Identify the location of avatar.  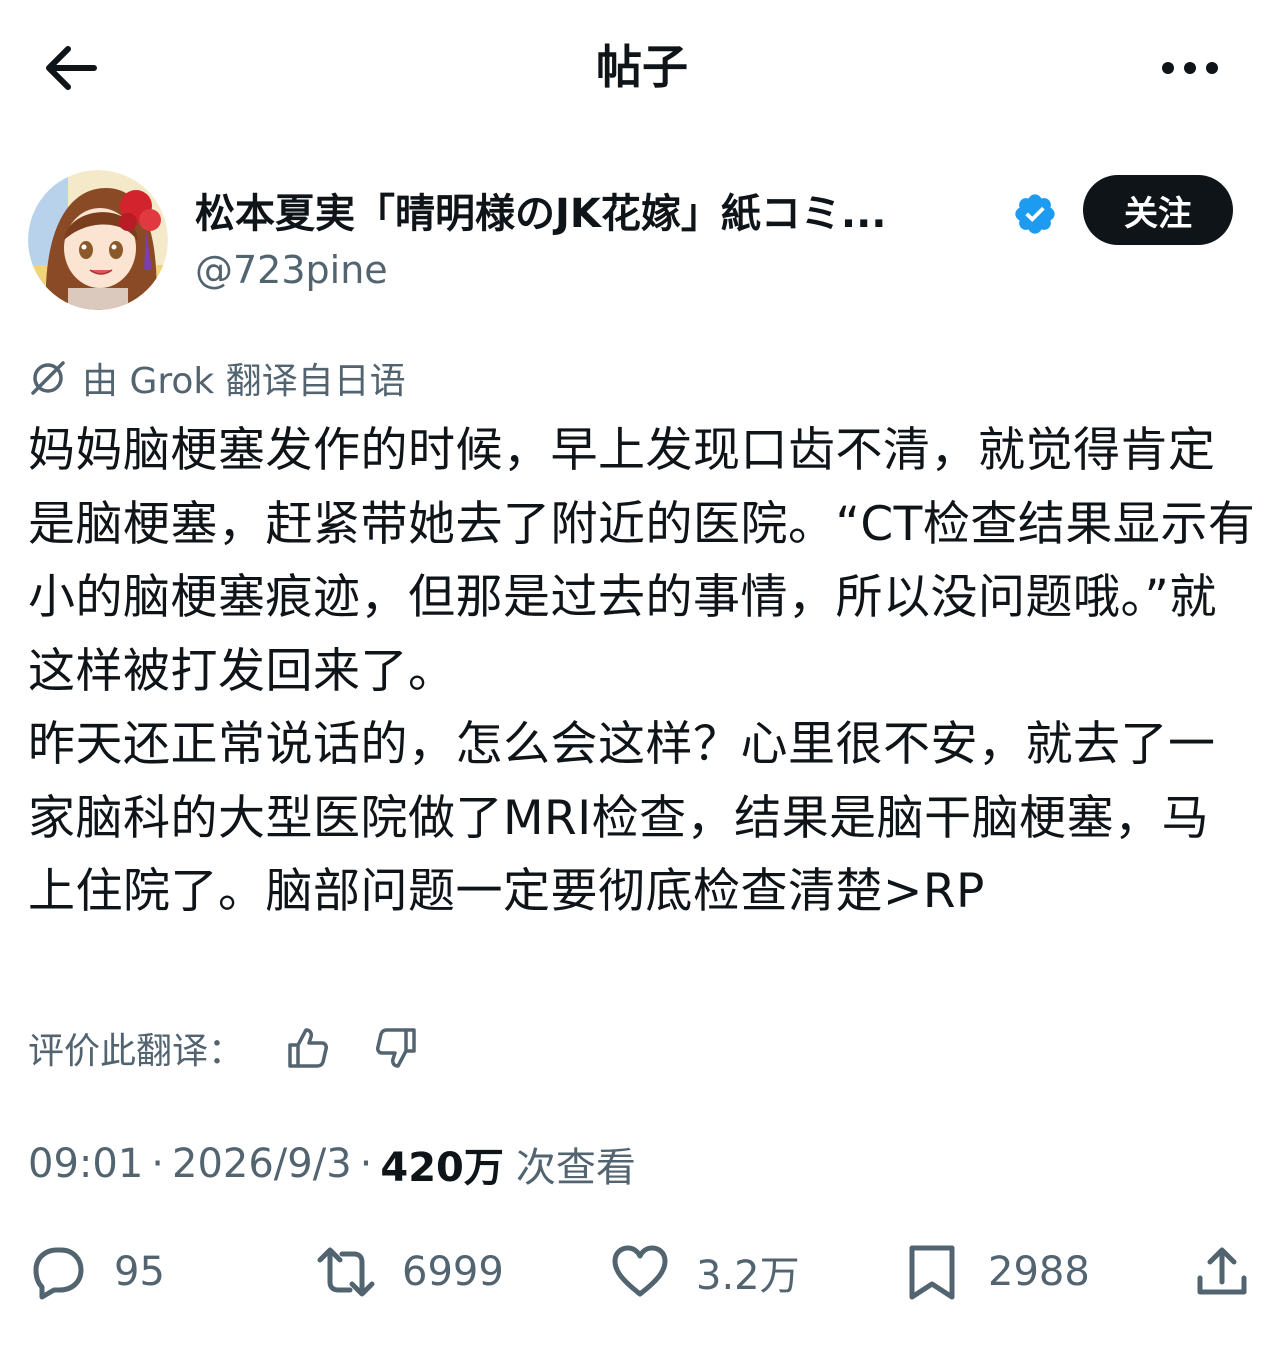
(98, 240).